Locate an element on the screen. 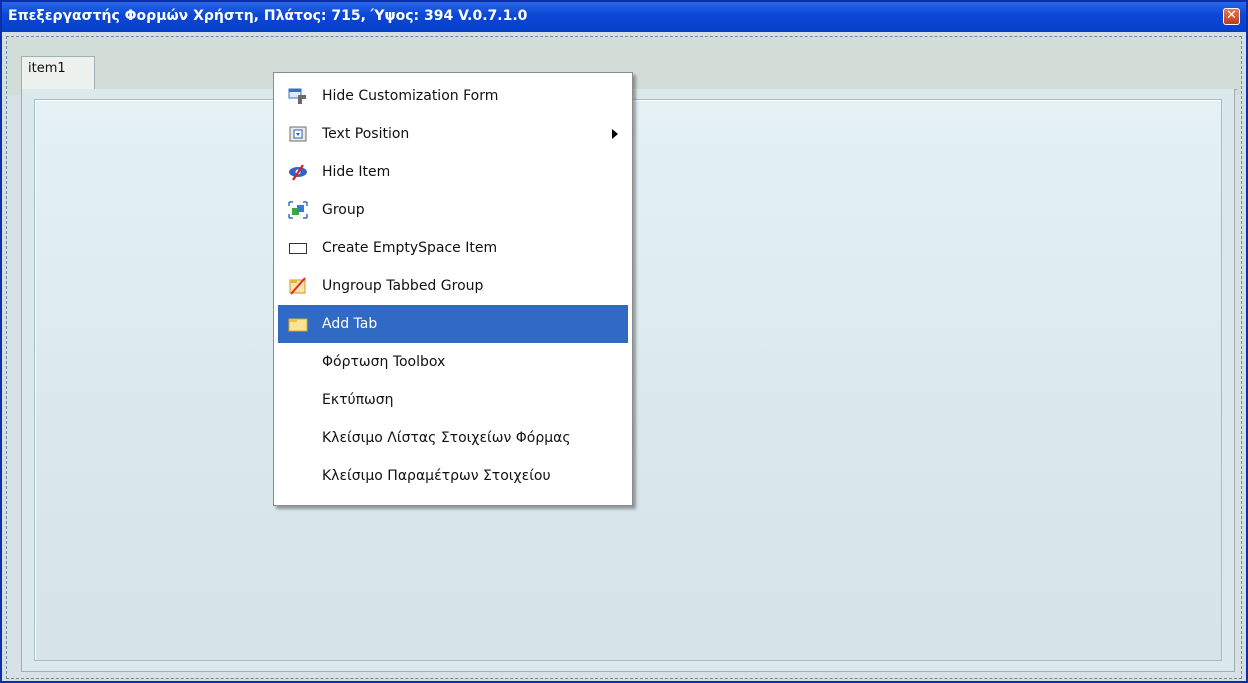 Image resolution: width=1248 pixels, height=683 pixels. close-icon: ✕ is located at coordinates (1231, 16).